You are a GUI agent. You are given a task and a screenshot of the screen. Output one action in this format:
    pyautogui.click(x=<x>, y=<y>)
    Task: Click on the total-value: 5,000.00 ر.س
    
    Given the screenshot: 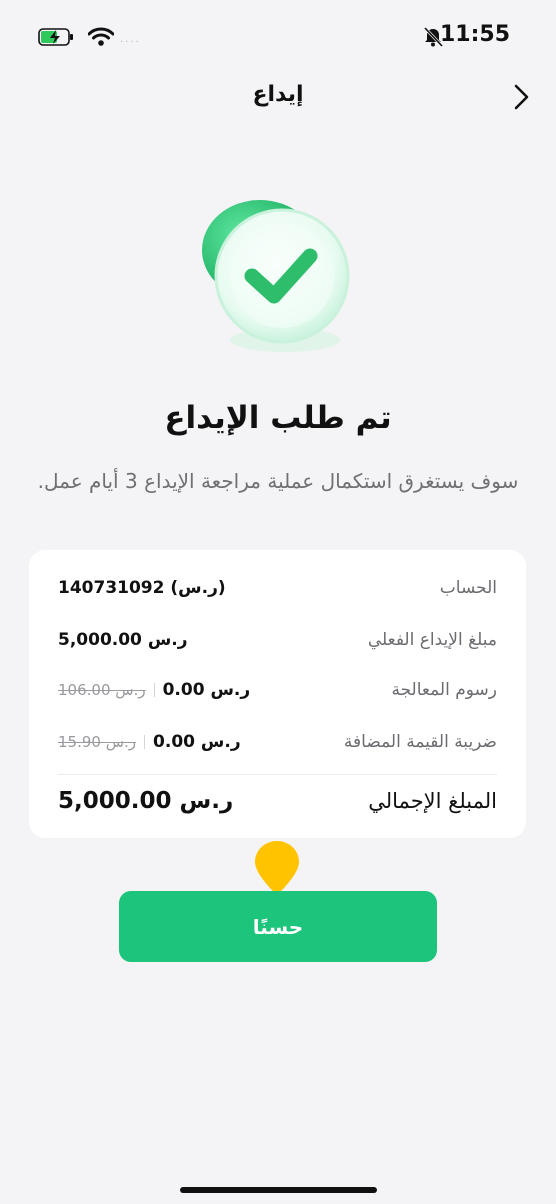 What is the action you would take?
    pyautogui.click(x=146, y=801)
    